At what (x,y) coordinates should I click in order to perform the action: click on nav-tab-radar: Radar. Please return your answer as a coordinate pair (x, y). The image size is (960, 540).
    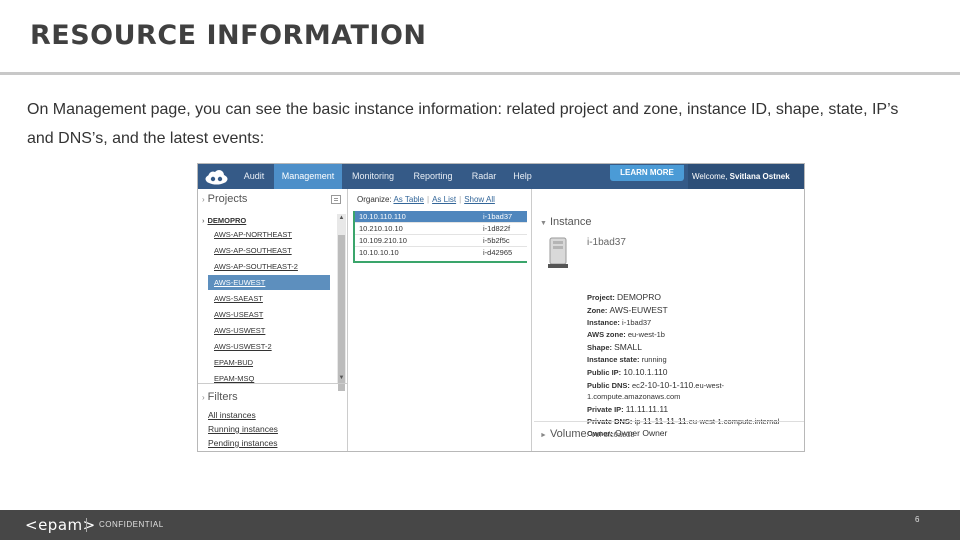
    Looking at the image, I should click on (484, 176).